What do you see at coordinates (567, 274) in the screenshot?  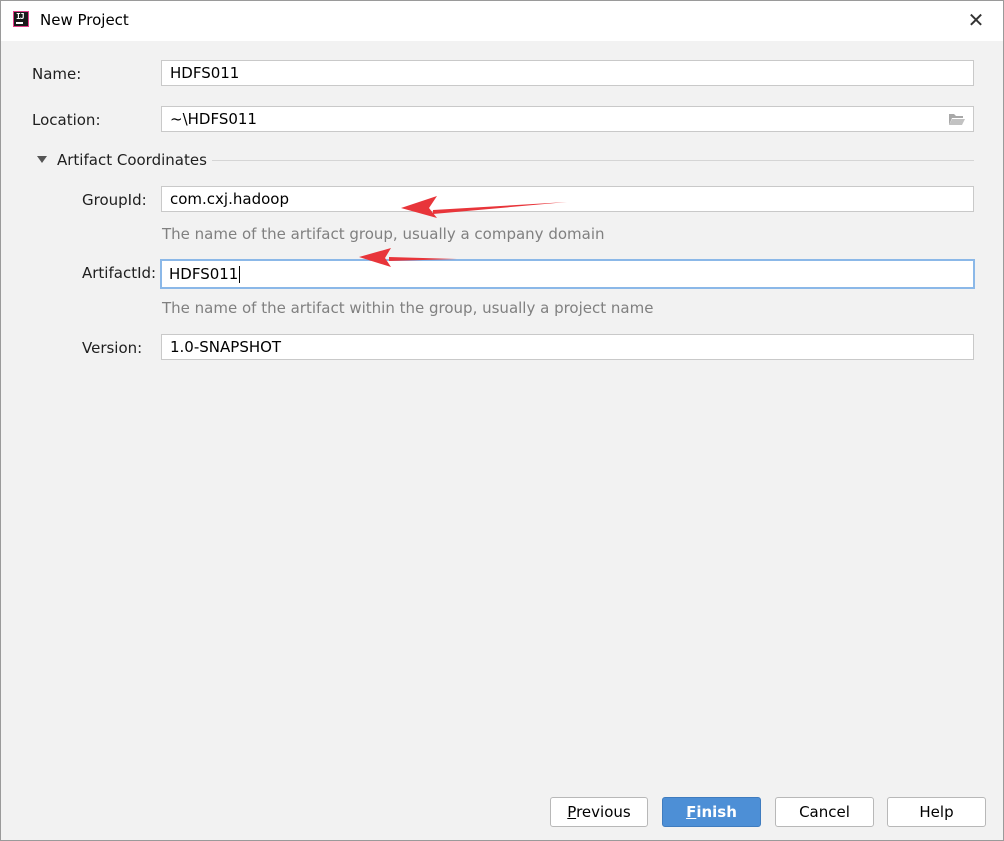 I see `artifactid-input: HDFS011` at bounding box center [567, 274].